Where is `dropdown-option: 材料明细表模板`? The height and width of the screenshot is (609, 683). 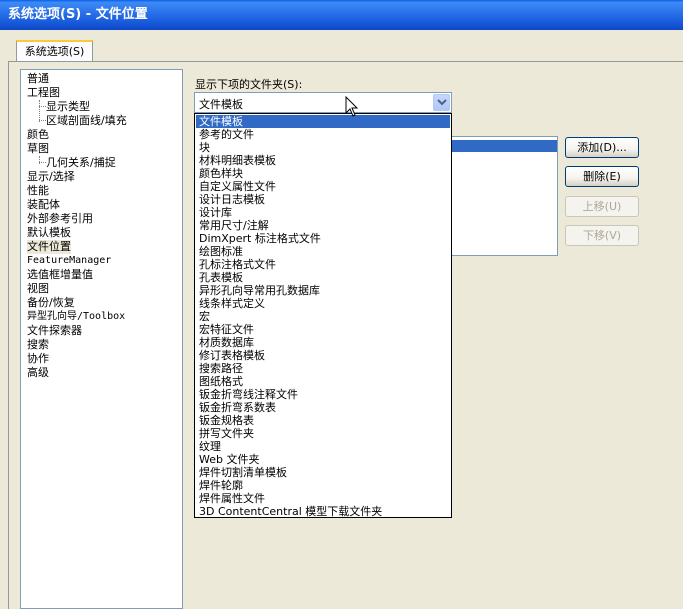 dropdown-option: 材料明细表模板 is located at coordinates (323, 160).